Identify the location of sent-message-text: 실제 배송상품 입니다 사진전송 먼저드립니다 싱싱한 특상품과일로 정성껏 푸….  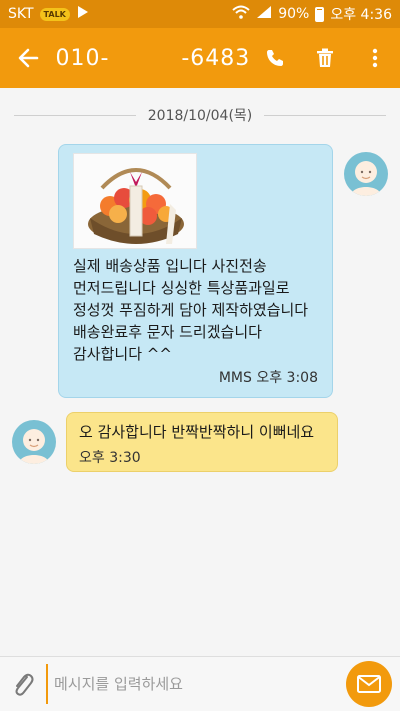
(200, 310).